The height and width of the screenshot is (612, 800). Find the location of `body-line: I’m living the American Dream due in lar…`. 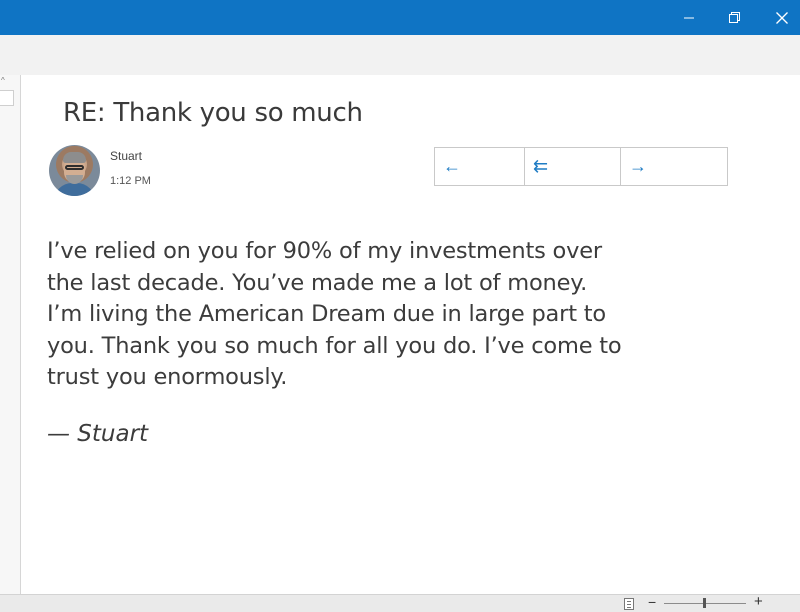

body-line: I’m living the American Dream due in lar… is located at coordinates (326, 314).